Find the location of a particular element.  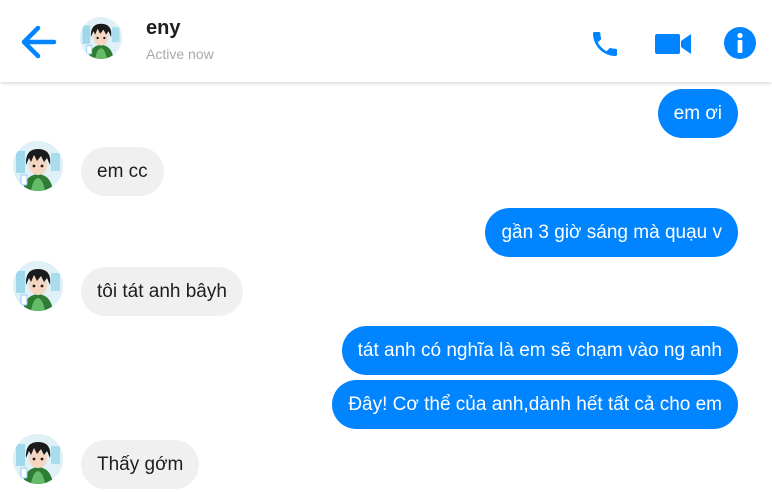

message-bubble-received: tôi tát anh bâyh is located at coordinates (162, 291).